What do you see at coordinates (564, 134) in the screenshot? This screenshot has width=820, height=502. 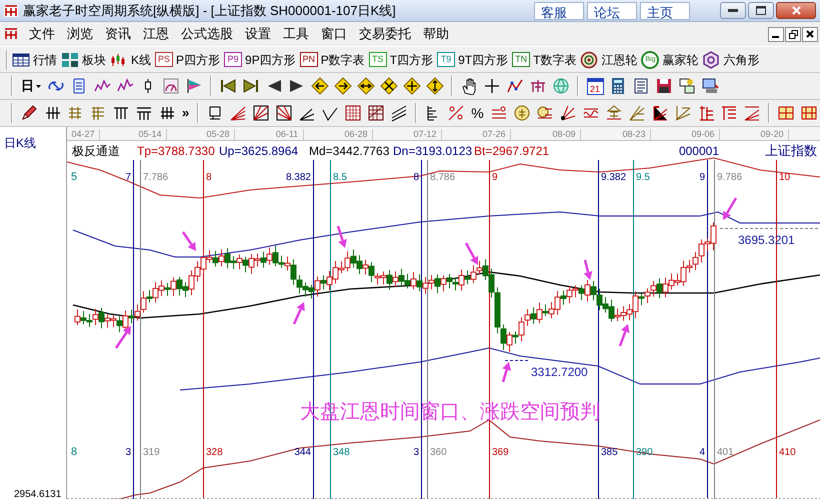 I see `date-label: 08-09` at bounding box center [564, 134].